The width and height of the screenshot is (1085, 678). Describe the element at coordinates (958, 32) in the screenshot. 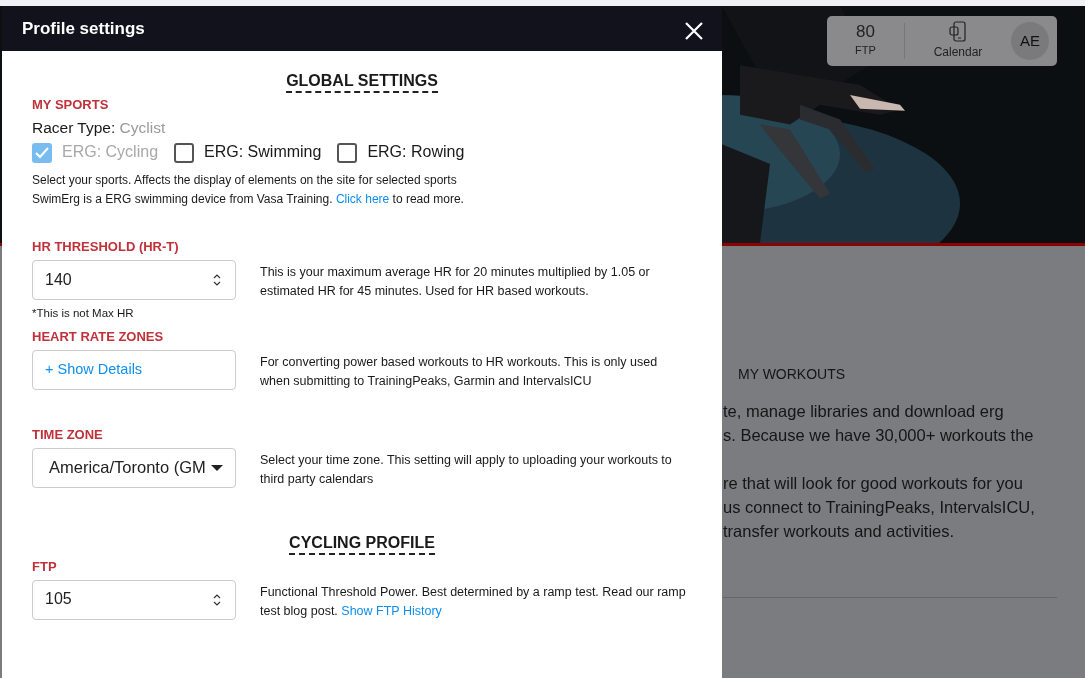

I see `phone-calendar-icon` at that location.